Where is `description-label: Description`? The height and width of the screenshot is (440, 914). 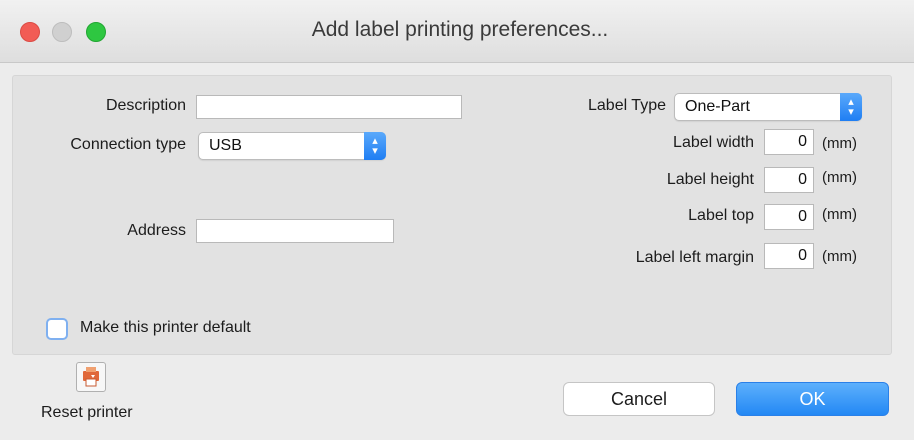 description-label: Description is located at coordinates (145, 105).